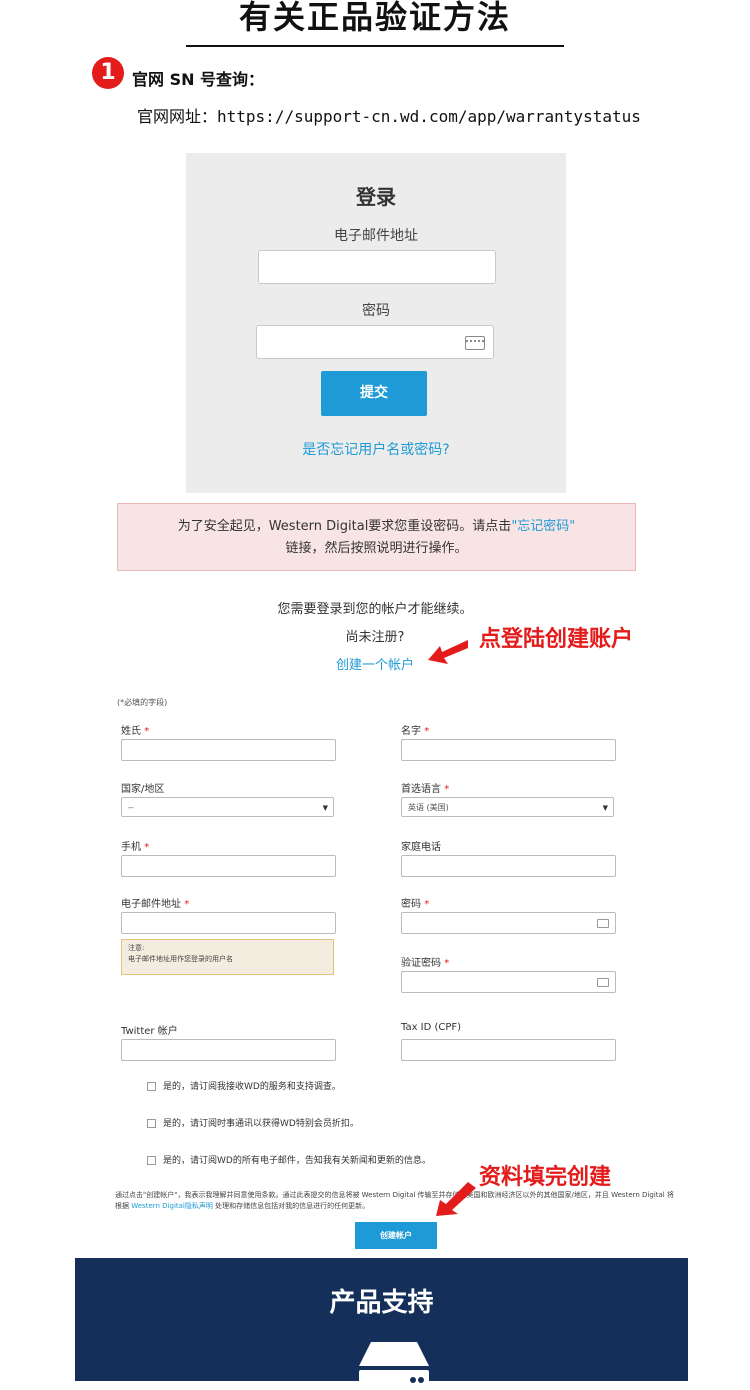 The width and height of the screenshot is (750, 1390). What do you see at coordinates (411, 904) in the screenshot?
I see `password-label-text: 密码` at bounding box center [411, 904].